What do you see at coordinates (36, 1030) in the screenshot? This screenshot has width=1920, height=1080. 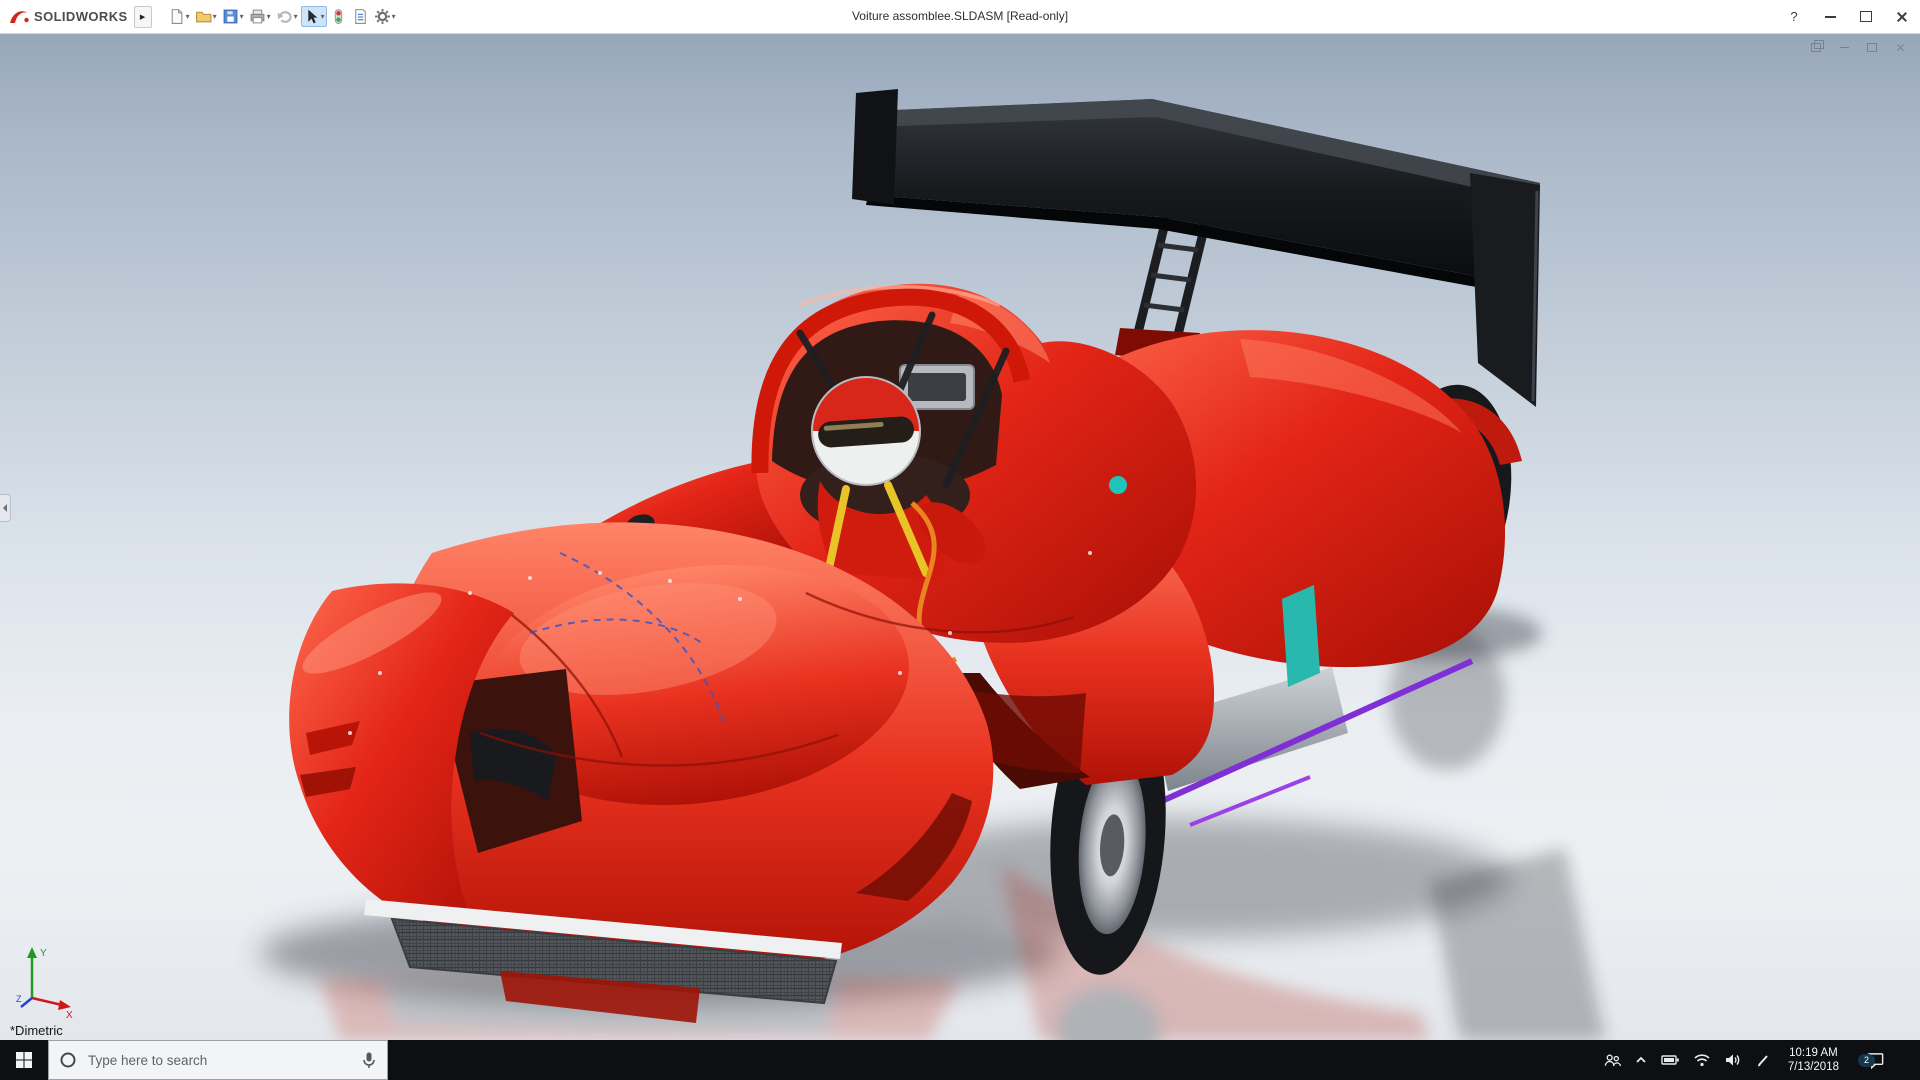 I see `view-orientation-label: *Dimetric` at bounding box center [36, 1030].